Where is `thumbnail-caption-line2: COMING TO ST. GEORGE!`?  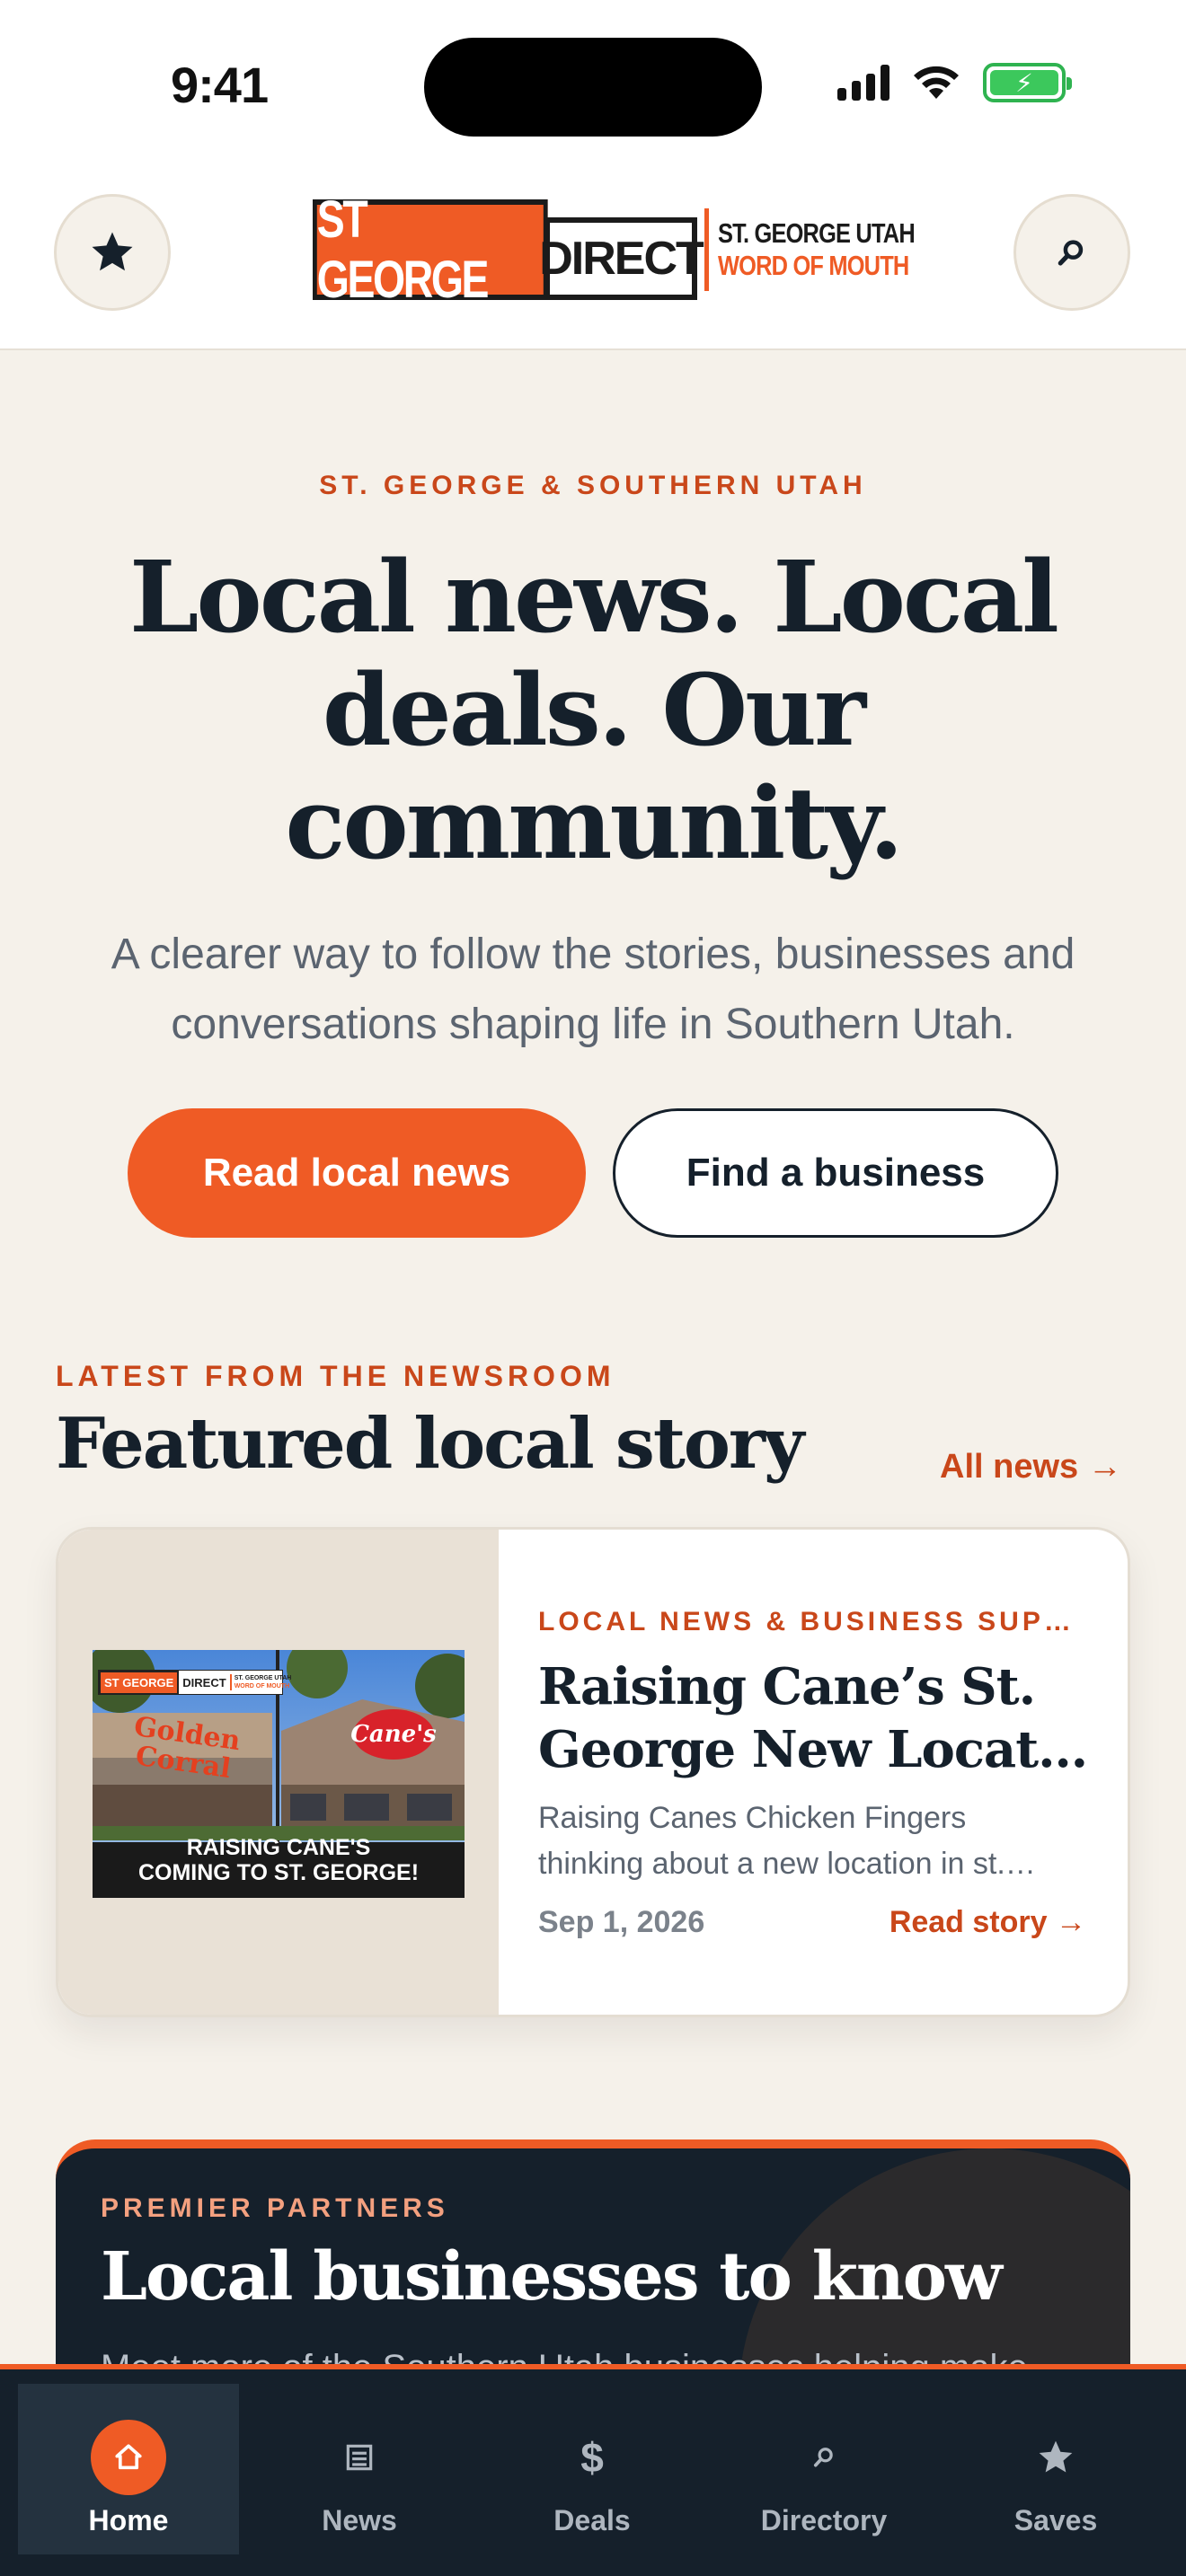
thumbnail-caption-line2: COMING TO ST. GEORGE! is located at coordinates (278, 1872).